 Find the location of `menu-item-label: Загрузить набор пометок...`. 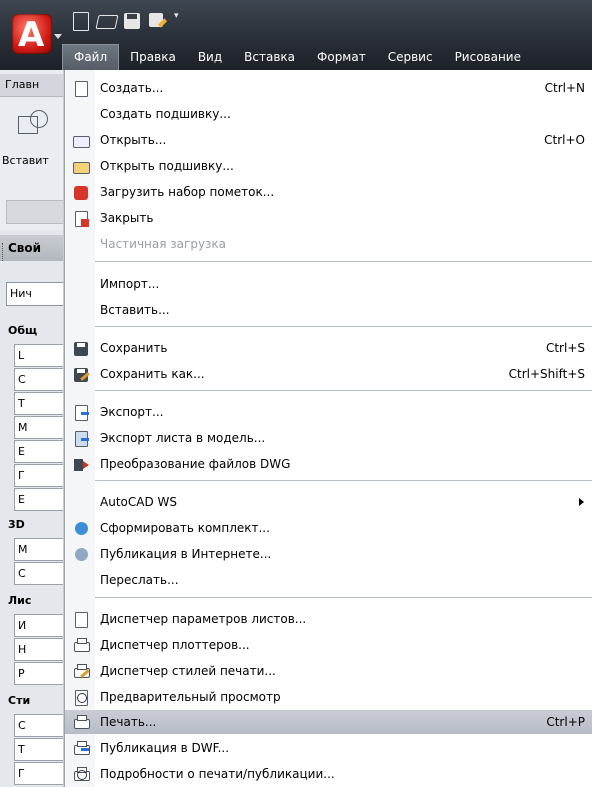

menu-item-label: Загрузить набор пометок... is located at coordinates (187, 192).